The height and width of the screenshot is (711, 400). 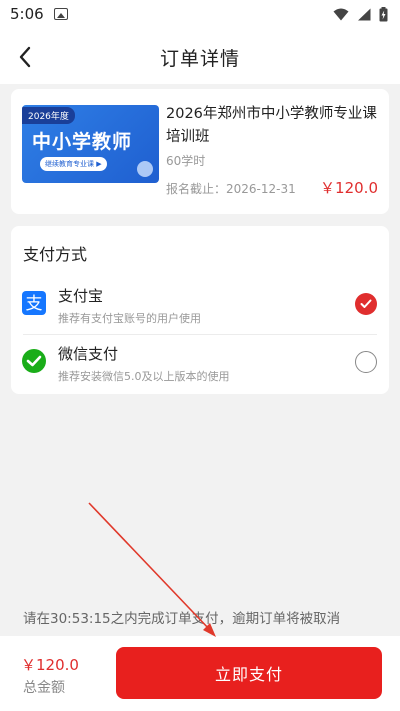 I want to click on wechat-pay-icon, so click(x=34, y=361).